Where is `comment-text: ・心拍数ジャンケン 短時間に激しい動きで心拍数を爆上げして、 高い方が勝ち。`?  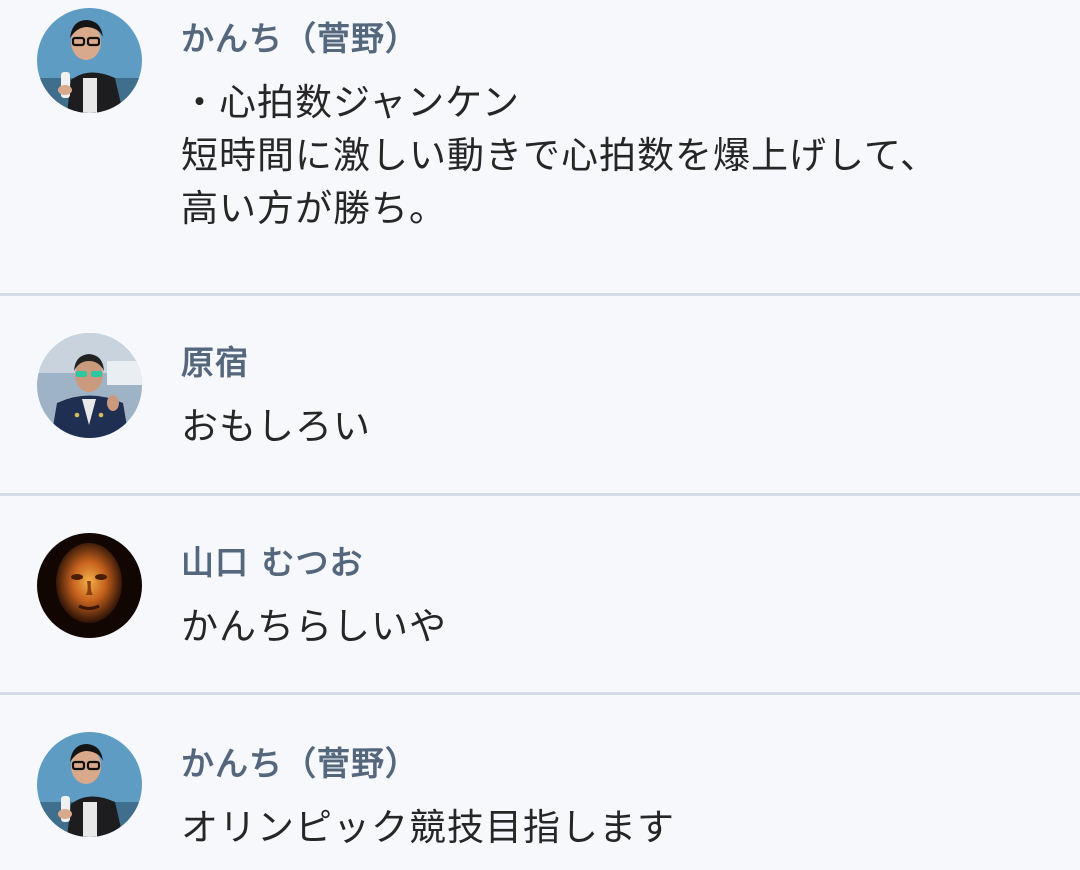
comment-text: ・心拍数ジャンケン 短時間に激しい動きで心拍数を爆上げして、 高い方が勝ち。 is located at coordinates (559, 155).